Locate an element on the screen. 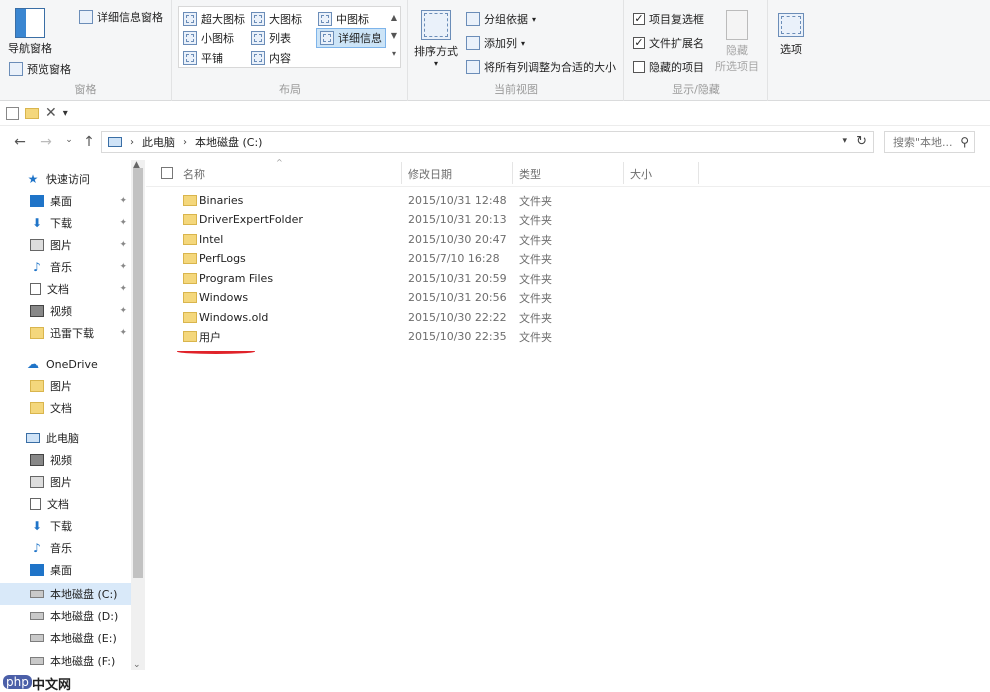 The image size is (990, 692). nav-pc-desktop: 桌面 is located at coordinates (65, 570).